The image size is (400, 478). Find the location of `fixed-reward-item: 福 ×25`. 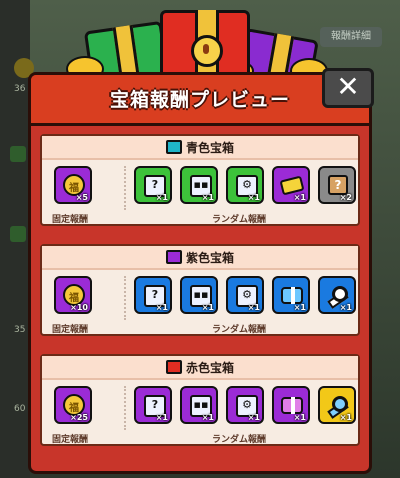

fixed-reward-item: 福 ×25 is located at coordinates (73, 405).